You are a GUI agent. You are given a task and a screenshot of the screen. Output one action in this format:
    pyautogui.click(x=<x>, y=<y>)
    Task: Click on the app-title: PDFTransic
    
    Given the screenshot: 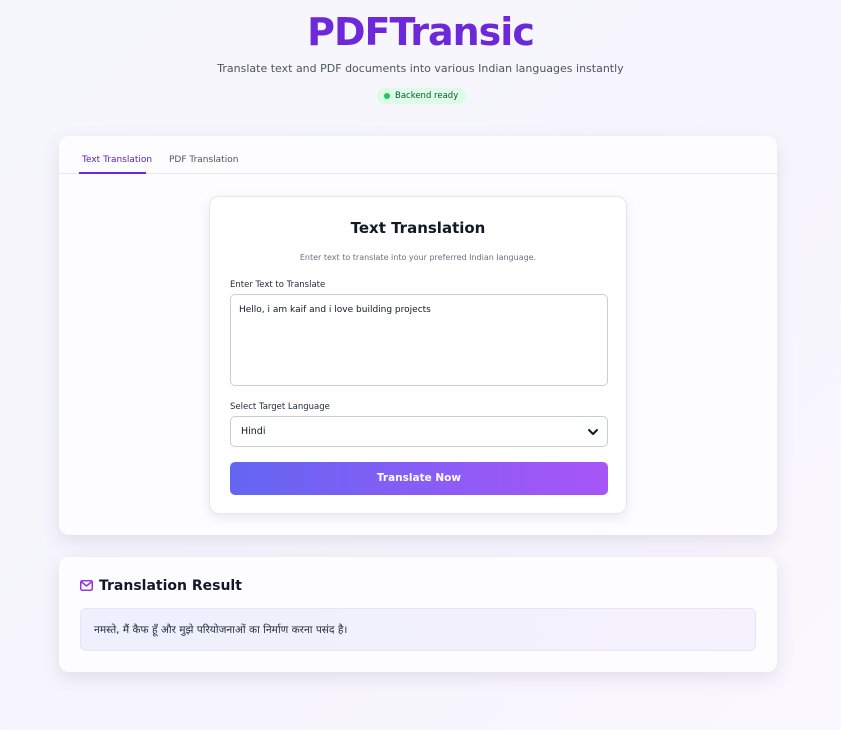 What is the action you would take?
    pyautogui.click(x=421, y=32)
    